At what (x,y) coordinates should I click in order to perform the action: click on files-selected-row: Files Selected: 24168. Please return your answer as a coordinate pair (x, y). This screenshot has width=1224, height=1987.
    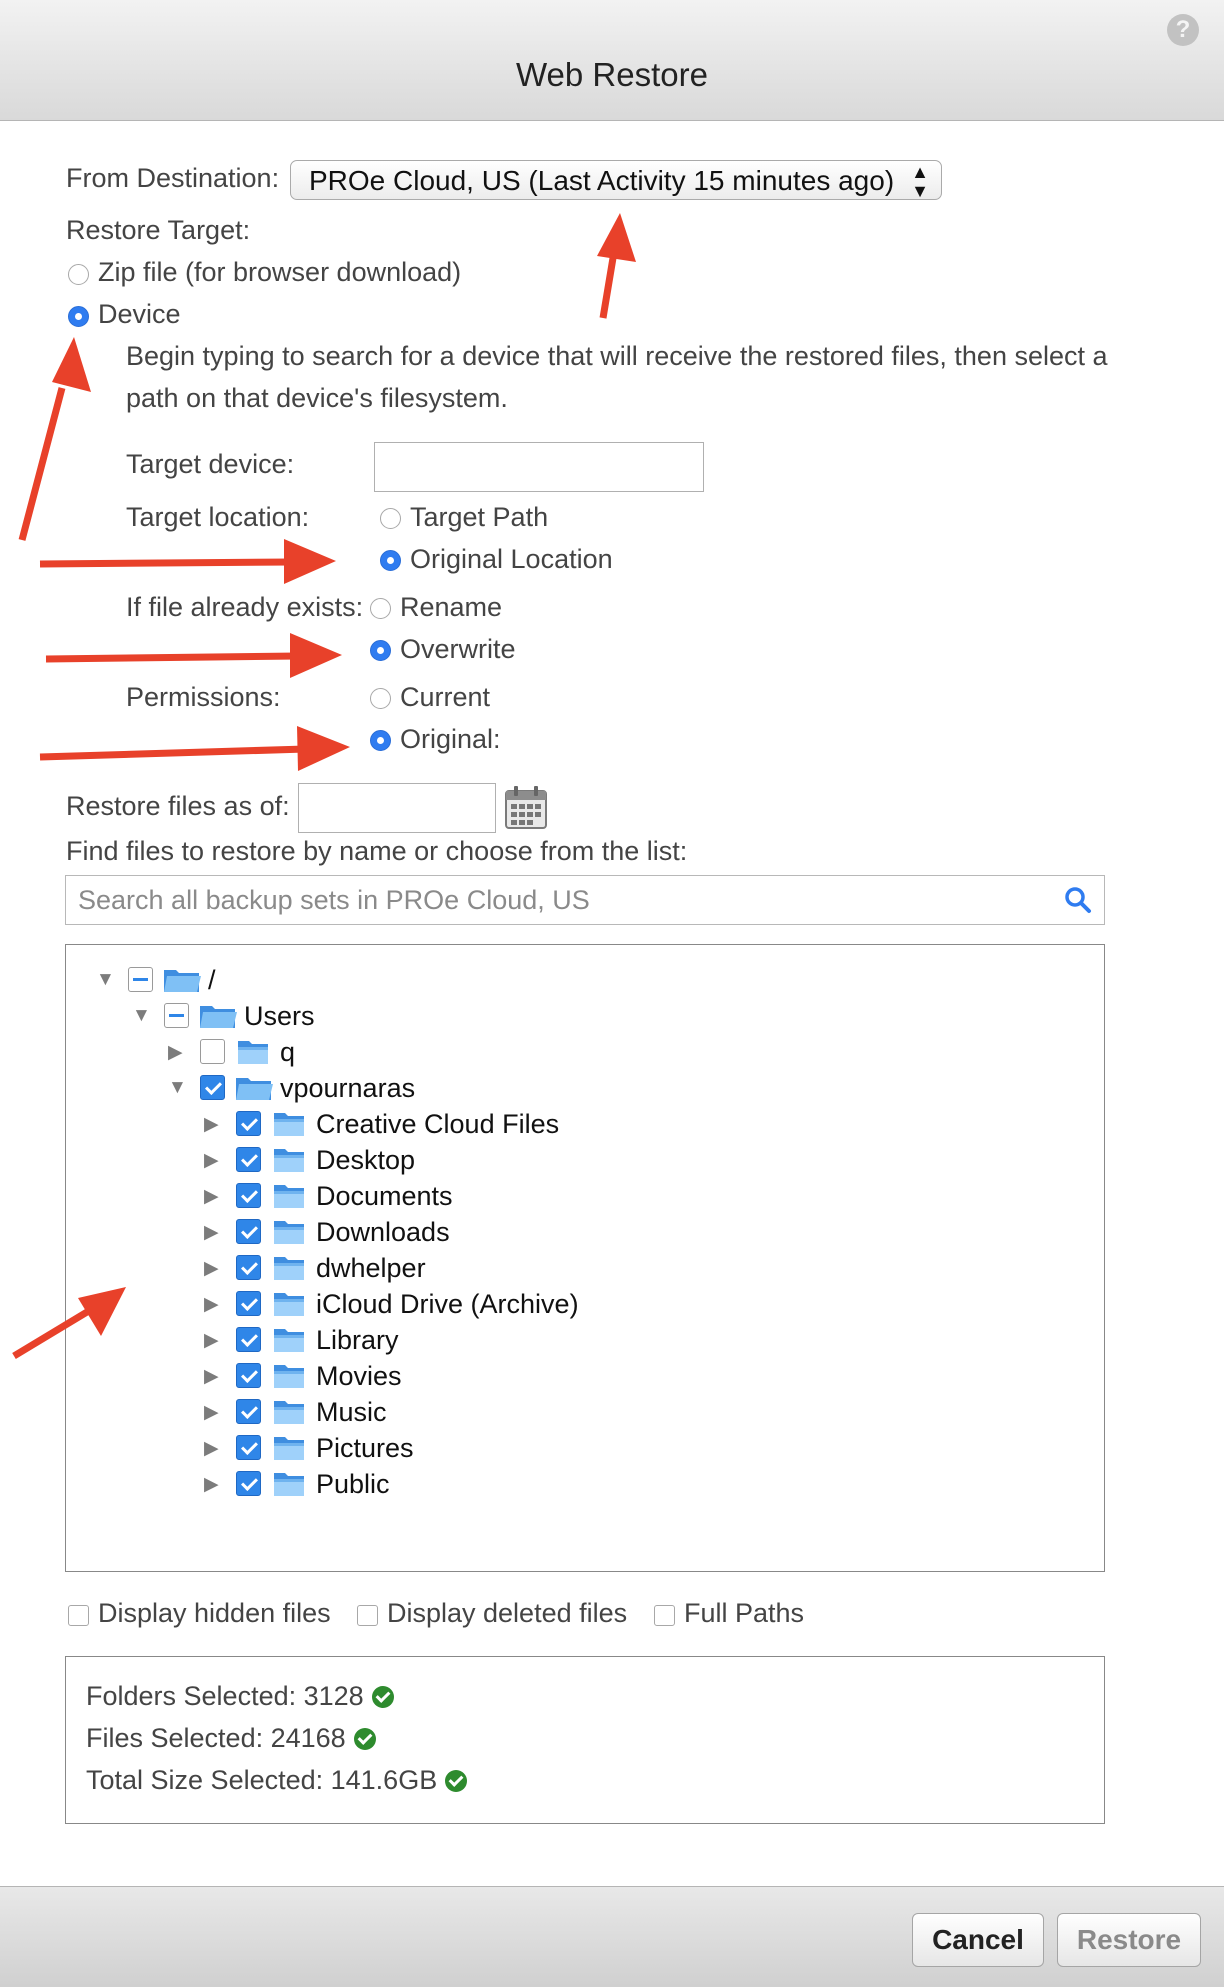
    Looking at the image, I should click on (231, 1738).